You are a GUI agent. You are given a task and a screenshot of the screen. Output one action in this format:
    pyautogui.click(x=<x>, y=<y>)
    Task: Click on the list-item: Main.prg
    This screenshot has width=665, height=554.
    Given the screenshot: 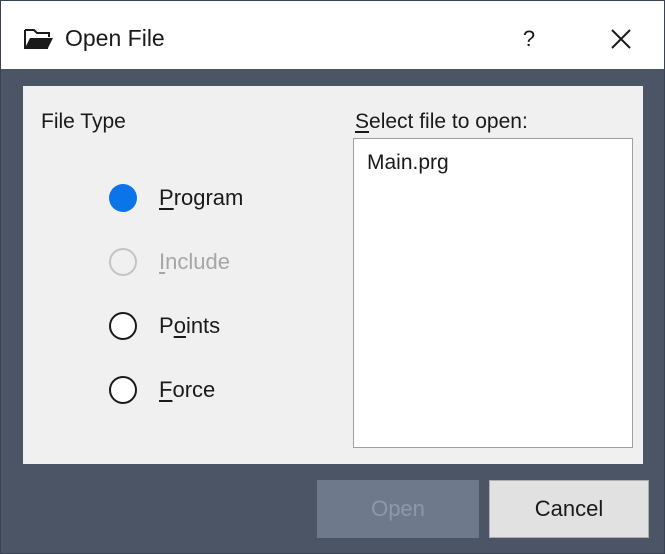 What is the action you would take?
    pyautogui.click(x=408, y=163)
    